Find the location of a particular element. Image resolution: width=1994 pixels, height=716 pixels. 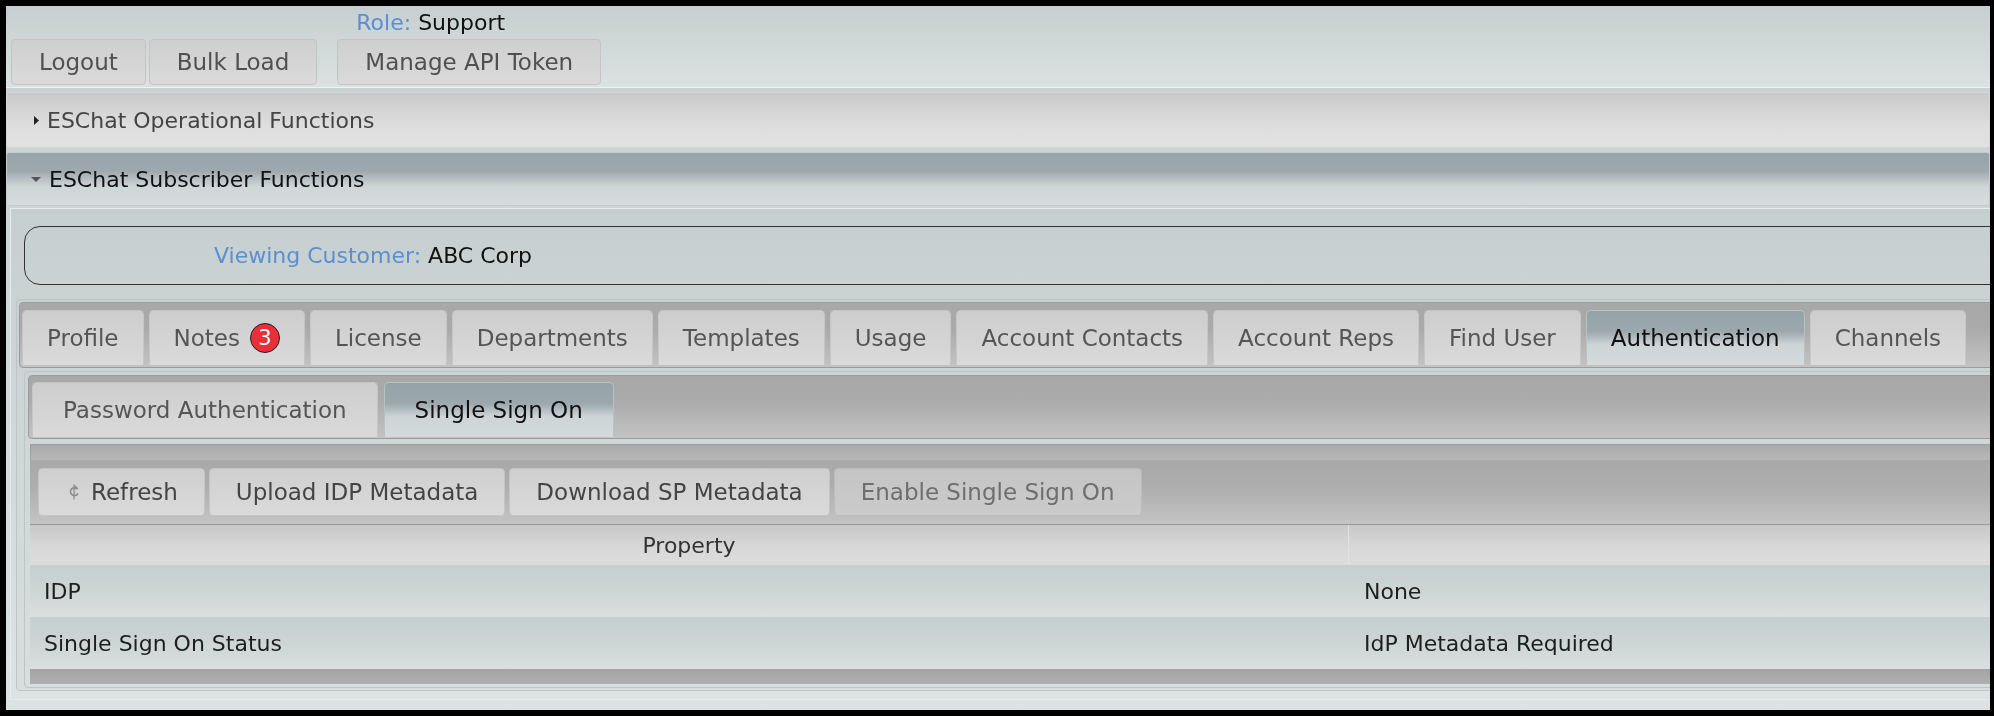

customer-label: Viewing Customer: is located at coordinates (318, 255).